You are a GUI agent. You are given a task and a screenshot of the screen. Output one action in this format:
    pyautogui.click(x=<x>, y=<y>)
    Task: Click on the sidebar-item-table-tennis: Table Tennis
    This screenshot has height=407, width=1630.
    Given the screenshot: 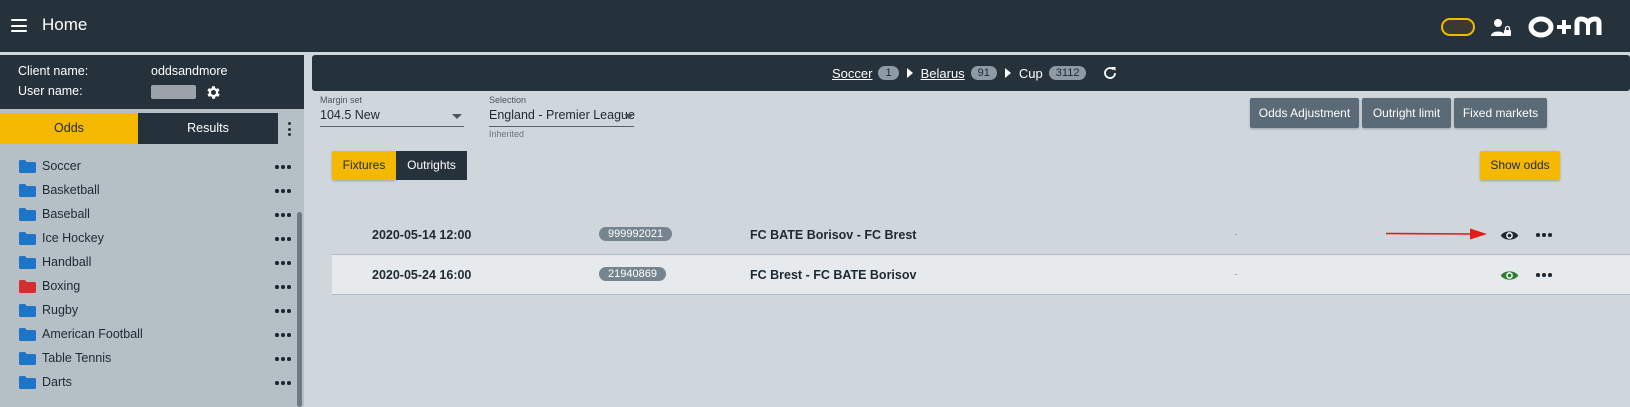 What is the action you would take?
    pyautogui.click(x=150, y=359)
    